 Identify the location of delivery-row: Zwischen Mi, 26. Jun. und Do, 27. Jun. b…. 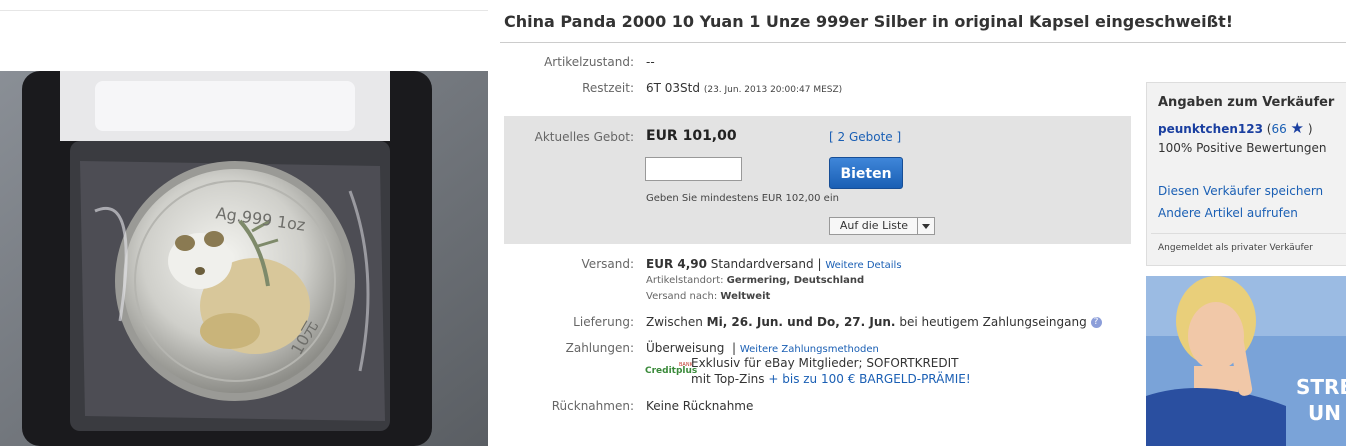
(874, 322).